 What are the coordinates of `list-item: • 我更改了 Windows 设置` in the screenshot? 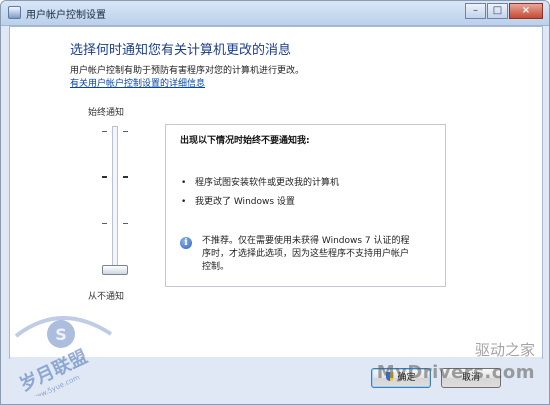 It's located at (238, 200).